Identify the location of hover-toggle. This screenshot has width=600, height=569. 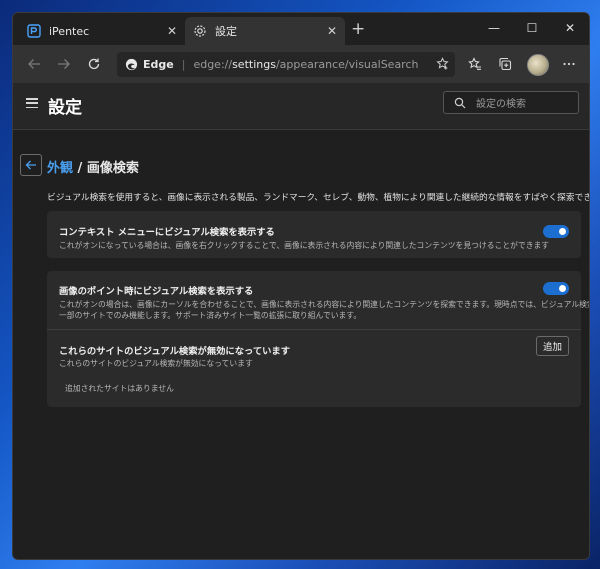
(556, 288).